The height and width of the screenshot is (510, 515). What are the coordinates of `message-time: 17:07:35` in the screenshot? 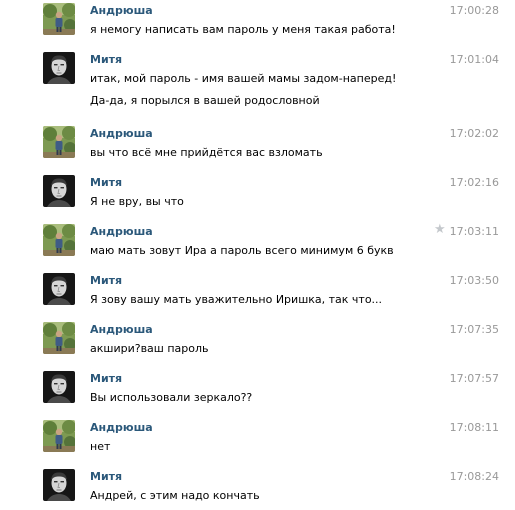 It's located at (474, 329).